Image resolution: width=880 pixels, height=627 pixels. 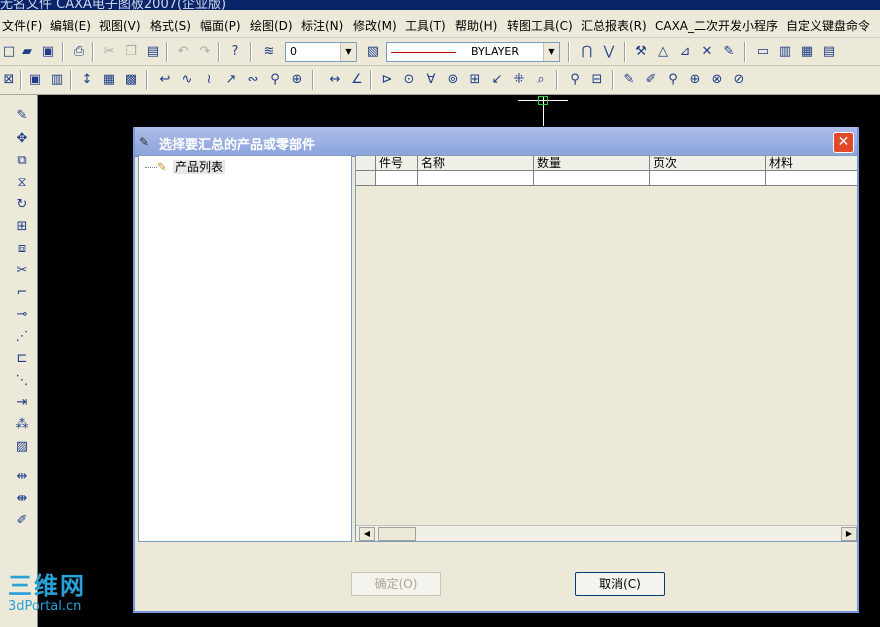 I want to click on linetype-icon: ▧, so click(x=373, y=52).